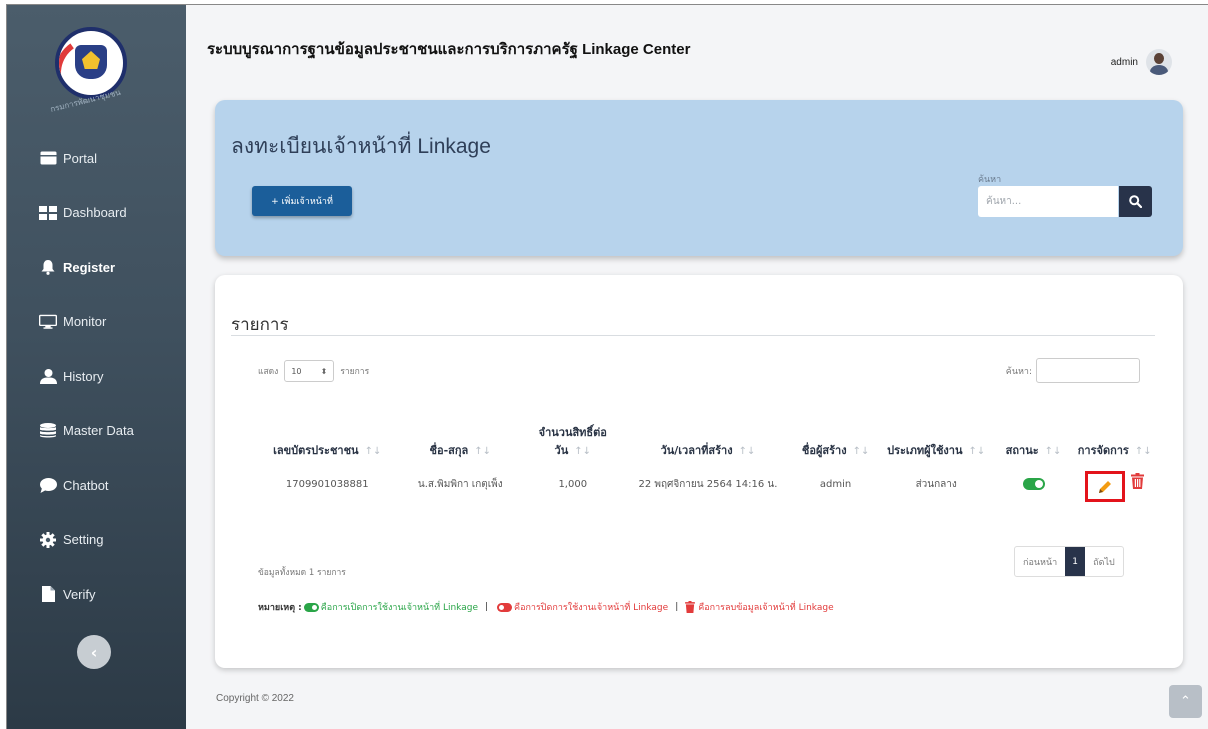  Describe the element at coordinates (1124, 62) in the screenshot. I see `user-name: admin` at that location.